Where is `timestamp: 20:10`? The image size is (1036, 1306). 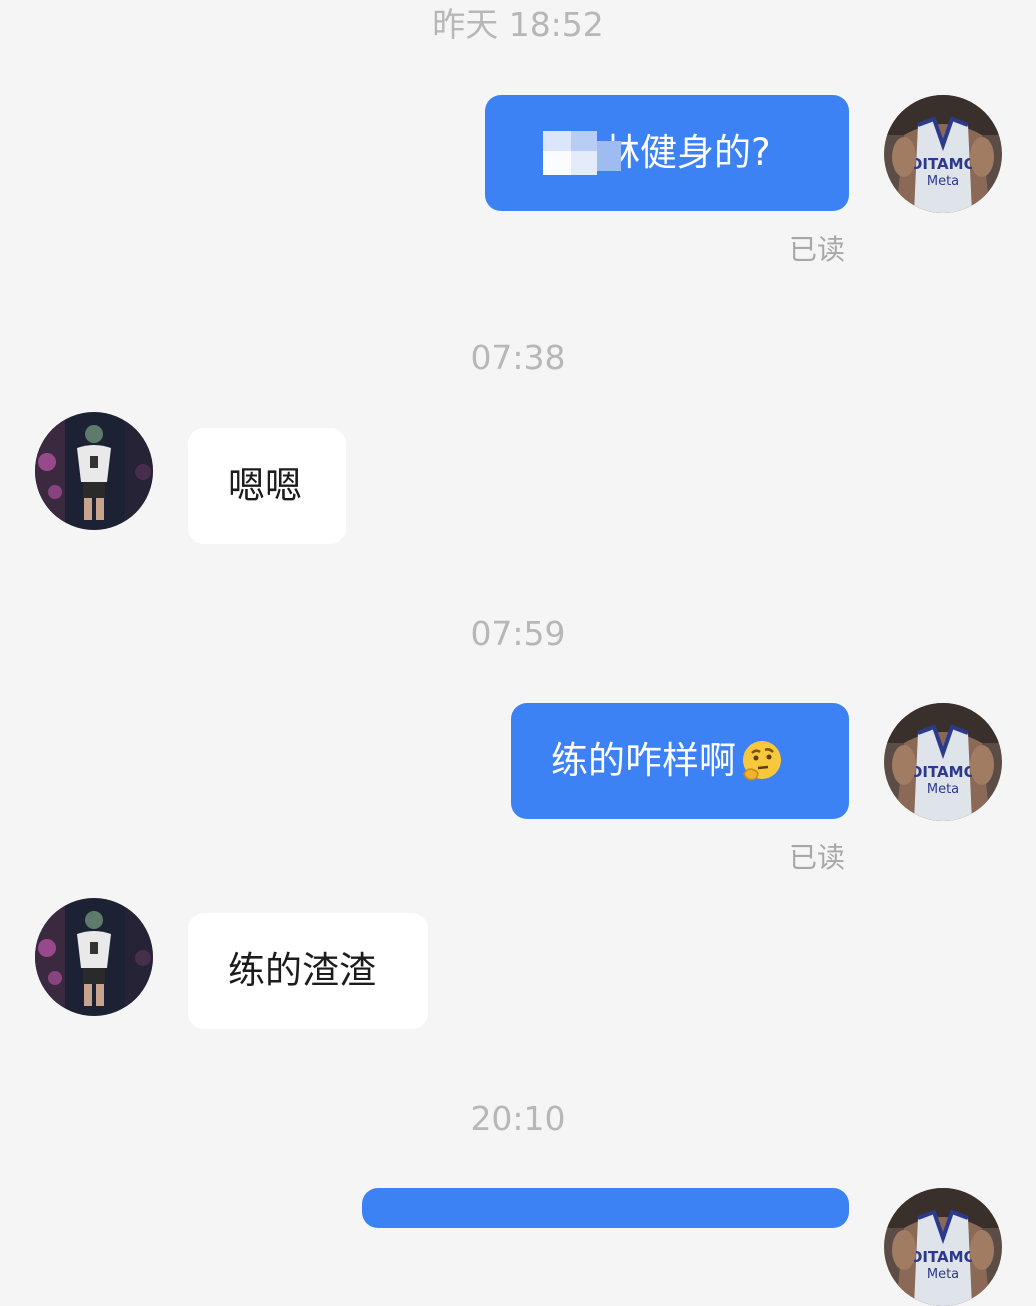
timestamp: 20:10 is located at coordinates (518, 1118).